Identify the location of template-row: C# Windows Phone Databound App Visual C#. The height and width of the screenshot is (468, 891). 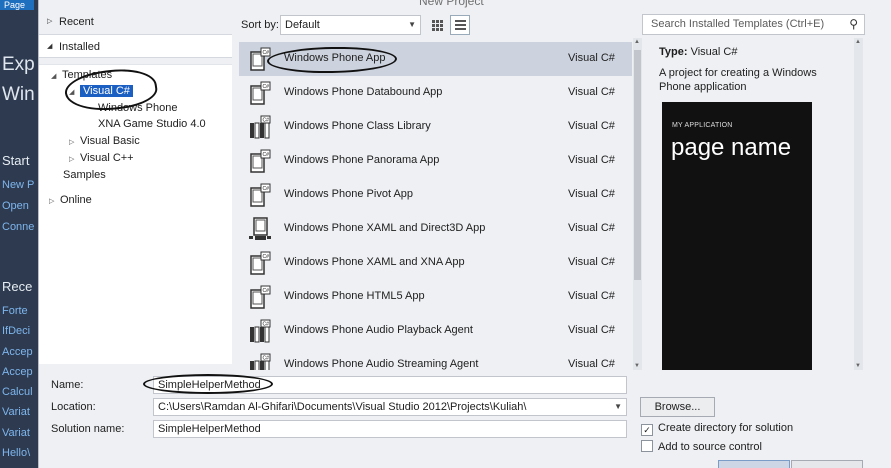
(435, 93).